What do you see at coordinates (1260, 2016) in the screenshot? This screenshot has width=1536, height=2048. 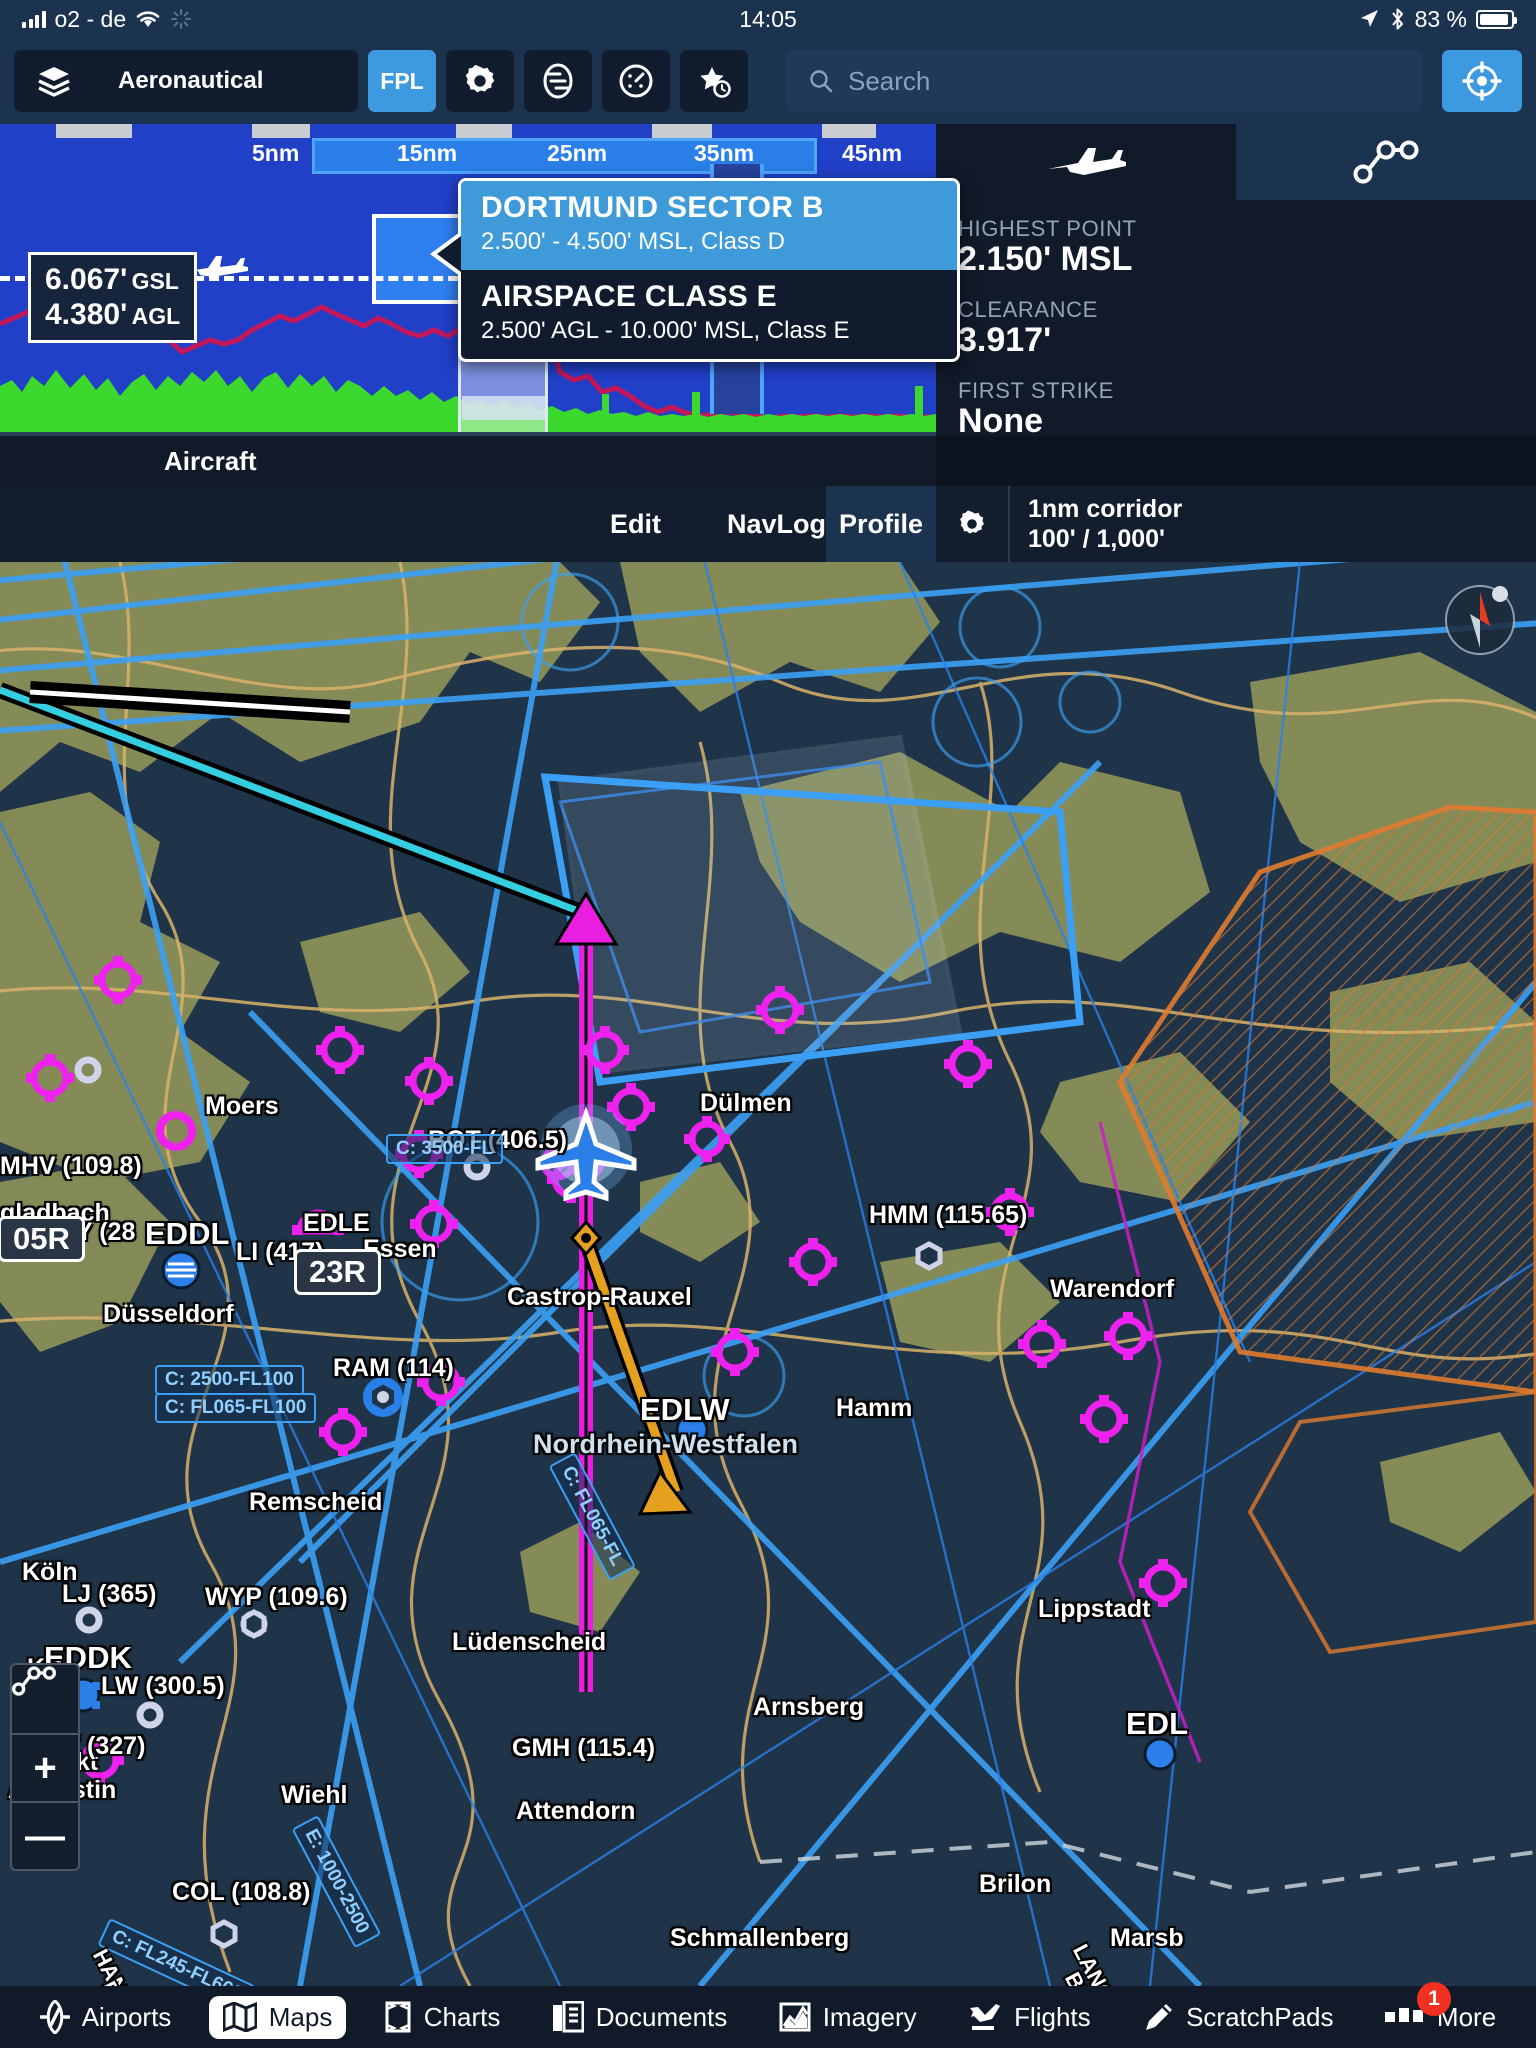 I see `tab-label-scratchpads: ScratchPads` at bounding box center [1260, 2016].